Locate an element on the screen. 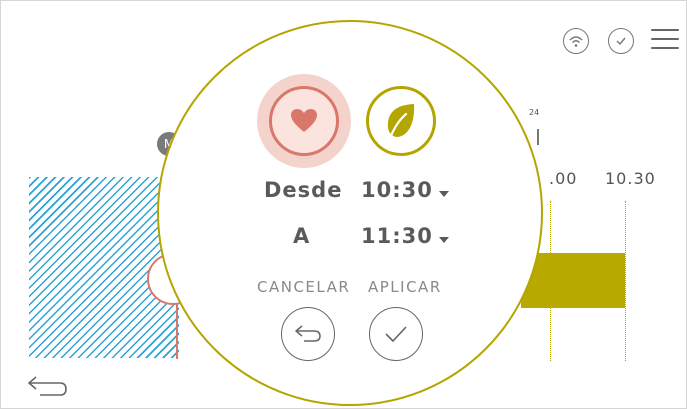  undo-icon is located at coordinates (308, 333).